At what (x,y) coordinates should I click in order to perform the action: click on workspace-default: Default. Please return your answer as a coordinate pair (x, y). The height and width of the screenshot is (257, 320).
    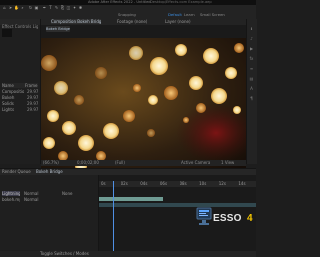
    Looking at the image, I should click on (175, 14).